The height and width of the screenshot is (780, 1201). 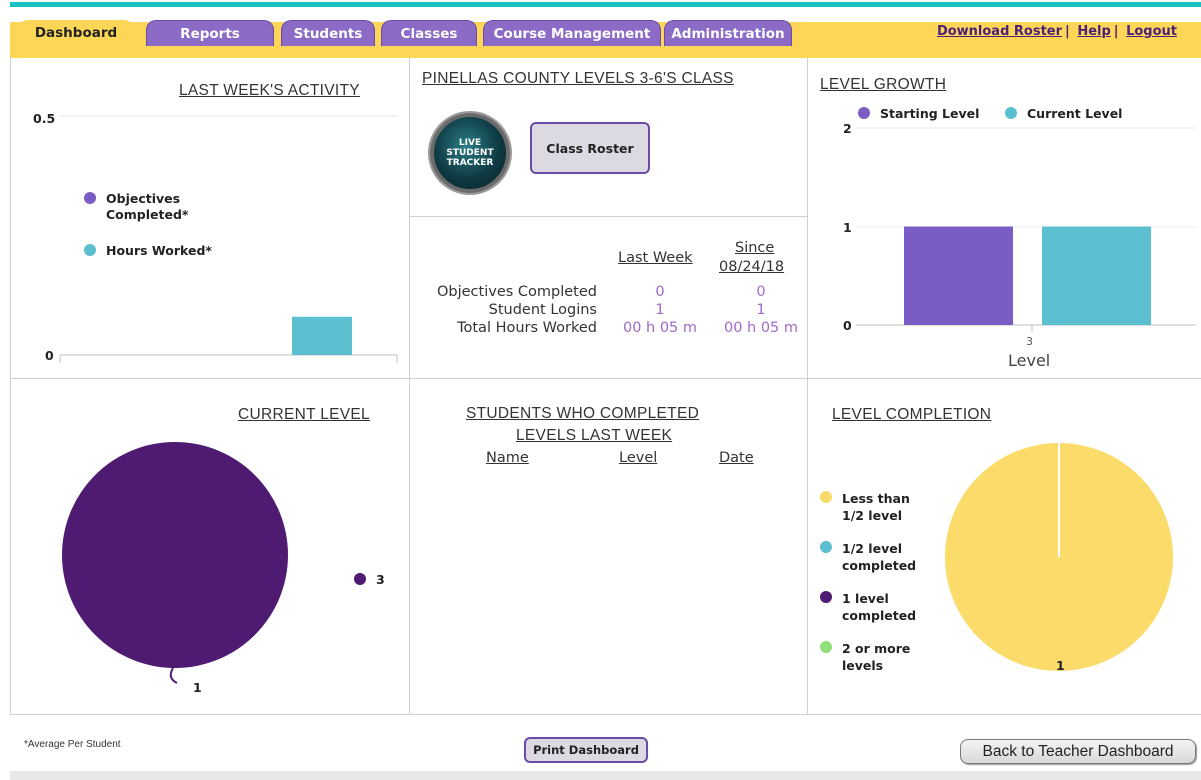 I want to click on stats-header-last-week: Last Week, so click(x=655, y=258).